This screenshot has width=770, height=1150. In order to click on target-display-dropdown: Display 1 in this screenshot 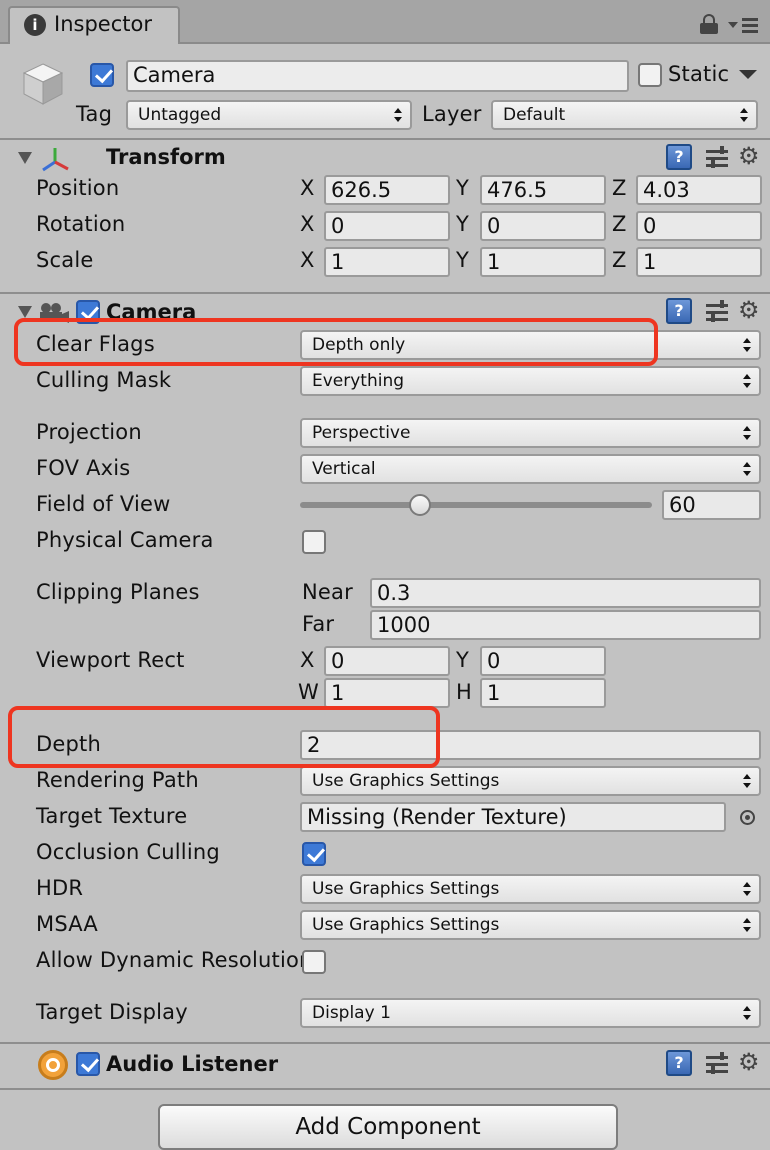, I will do `click(530, 1013)`.